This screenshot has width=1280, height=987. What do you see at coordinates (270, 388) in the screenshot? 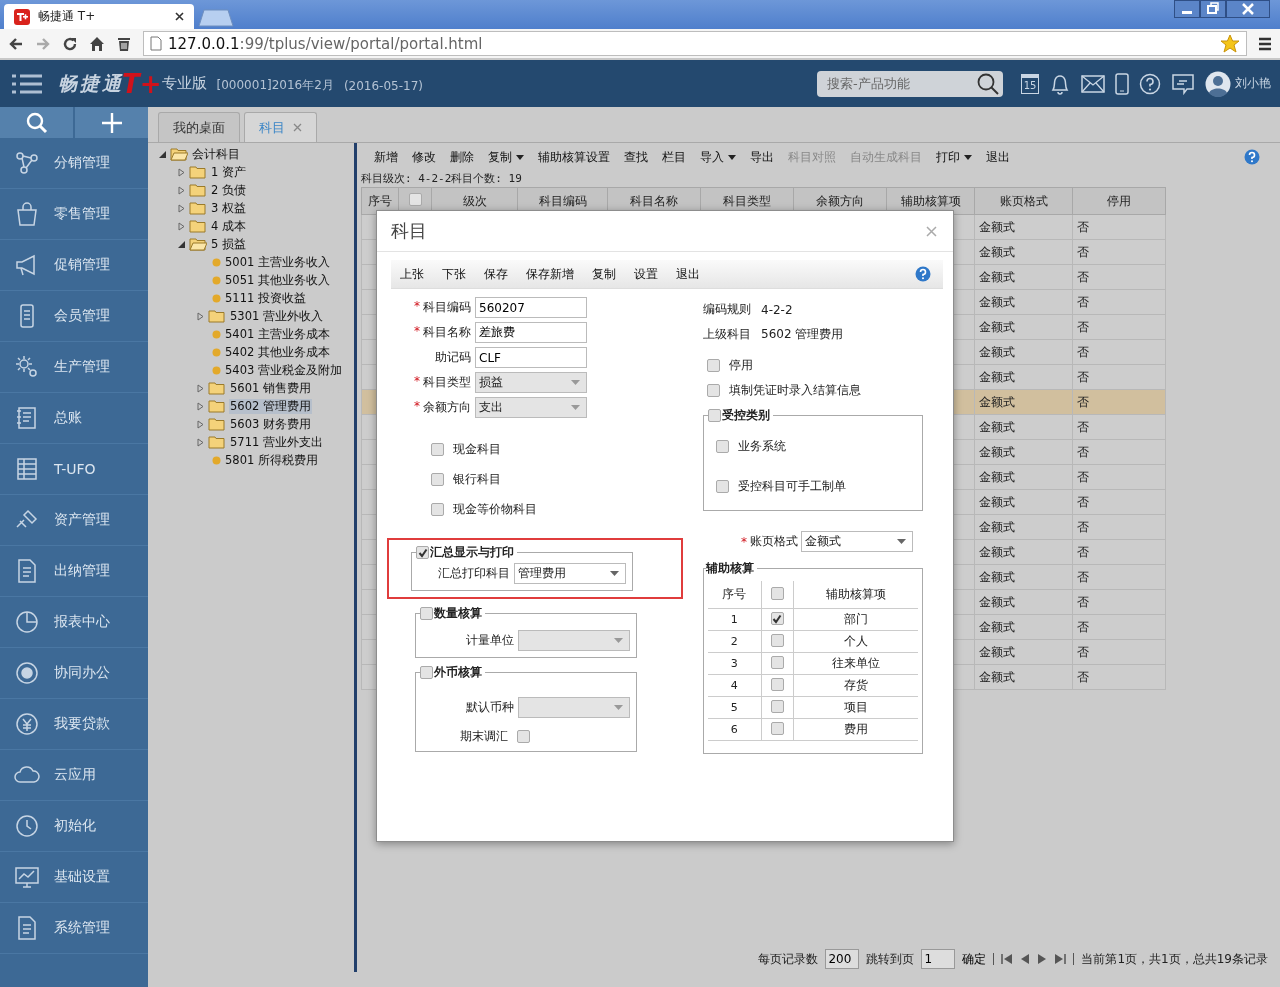
I see `tree-item: 5601 销售费用` at bounding box center [270, 388].